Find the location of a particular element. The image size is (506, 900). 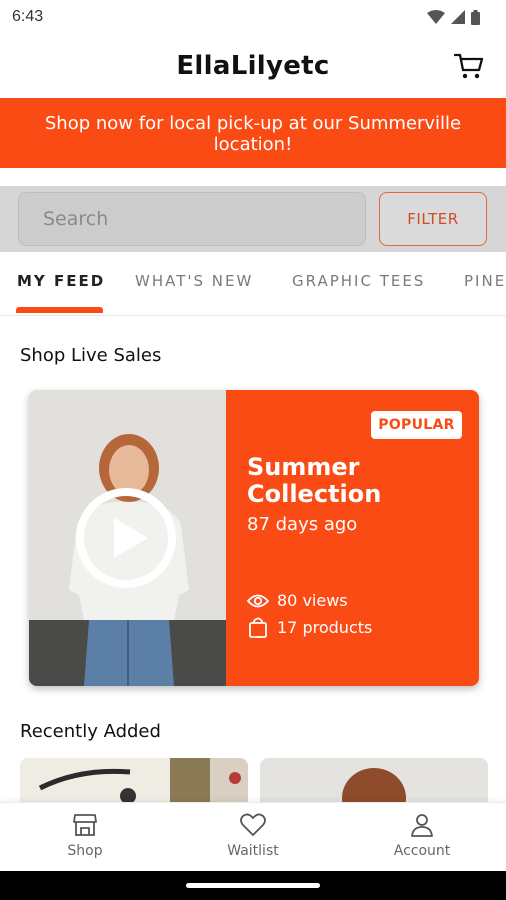

play-icon is located at coordinates (126, 538).